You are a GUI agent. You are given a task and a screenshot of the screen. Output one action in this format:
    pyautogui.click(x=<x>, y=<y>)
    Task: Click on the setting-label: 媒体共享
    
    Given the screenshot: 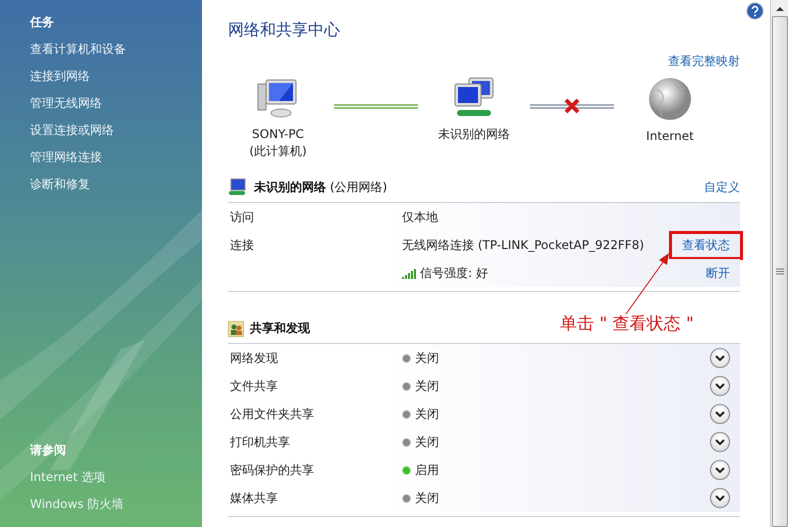 What is the action you would take?
    pyautogui.click(x=254, y=498)
    